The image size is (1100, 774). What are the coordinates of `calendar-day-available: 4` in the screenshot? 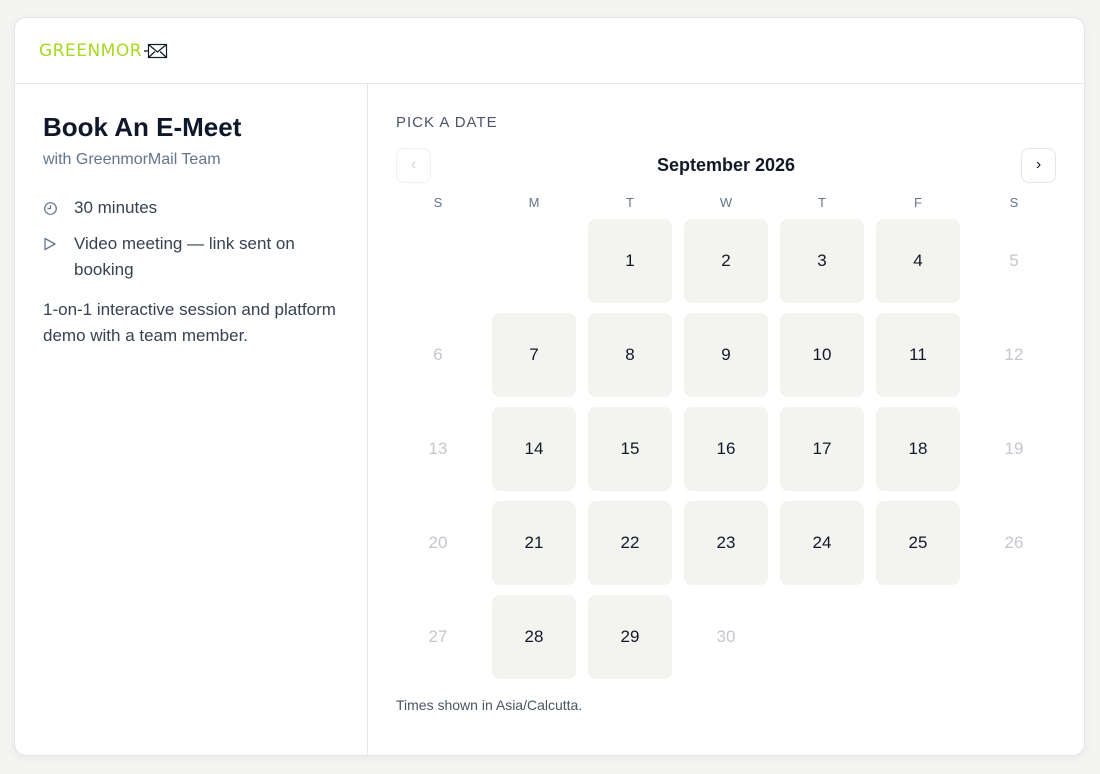 It's located at (918, 261).